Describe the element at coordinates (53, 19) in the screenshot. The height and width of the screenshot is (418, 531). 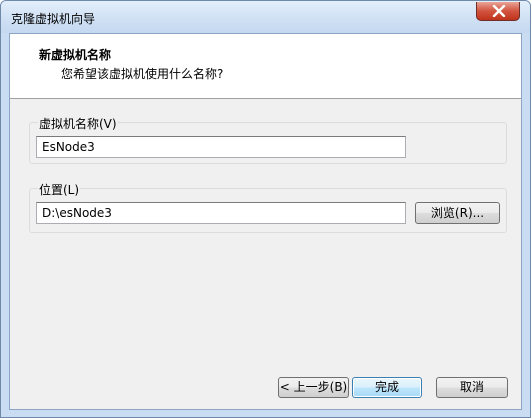
I see `window-title: 克隆虚拟机向导` at that location.